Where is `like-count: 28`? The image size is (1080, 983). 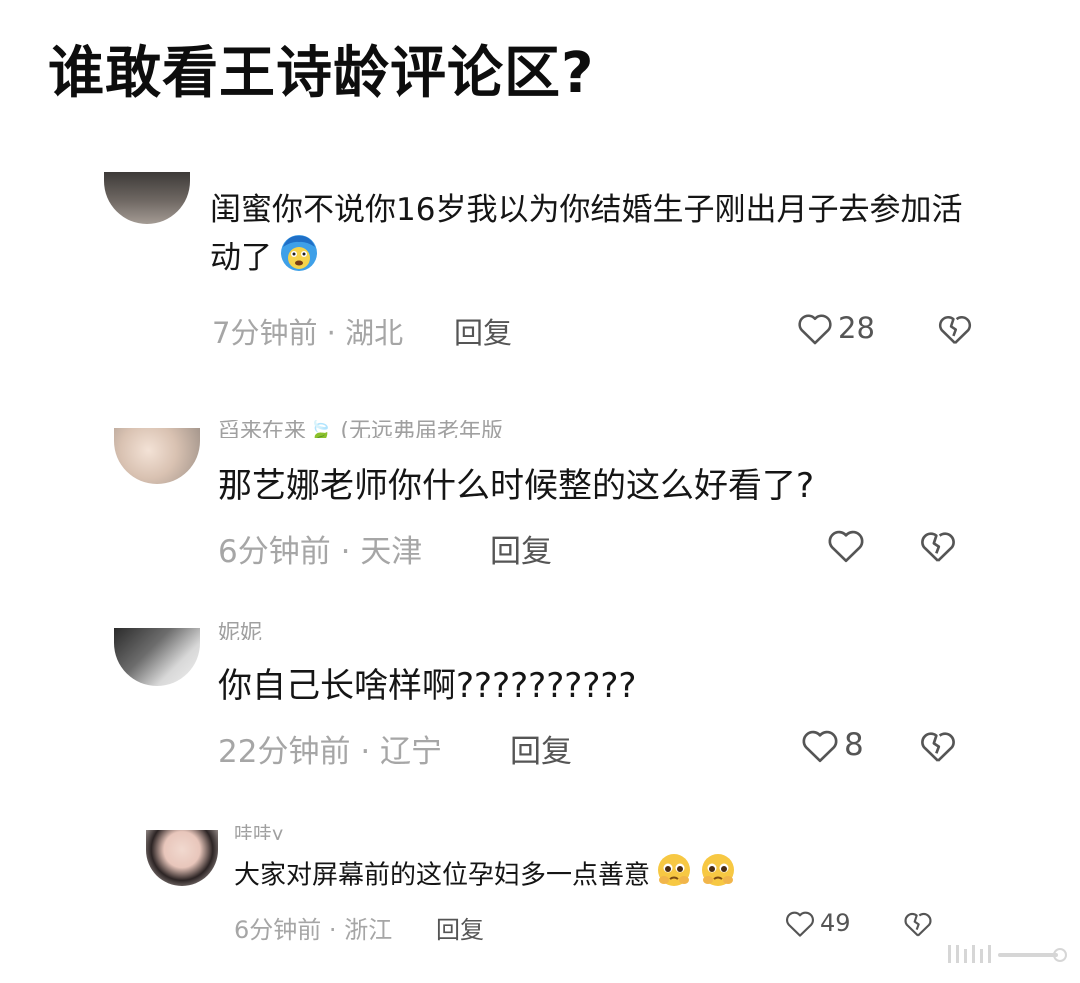
like-count: 28 is located at coordinates (856, 328).